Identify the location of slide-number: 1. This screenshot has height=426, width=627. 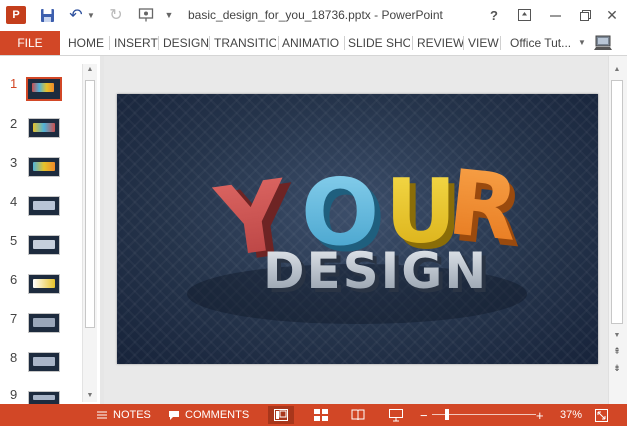
(14, 83).